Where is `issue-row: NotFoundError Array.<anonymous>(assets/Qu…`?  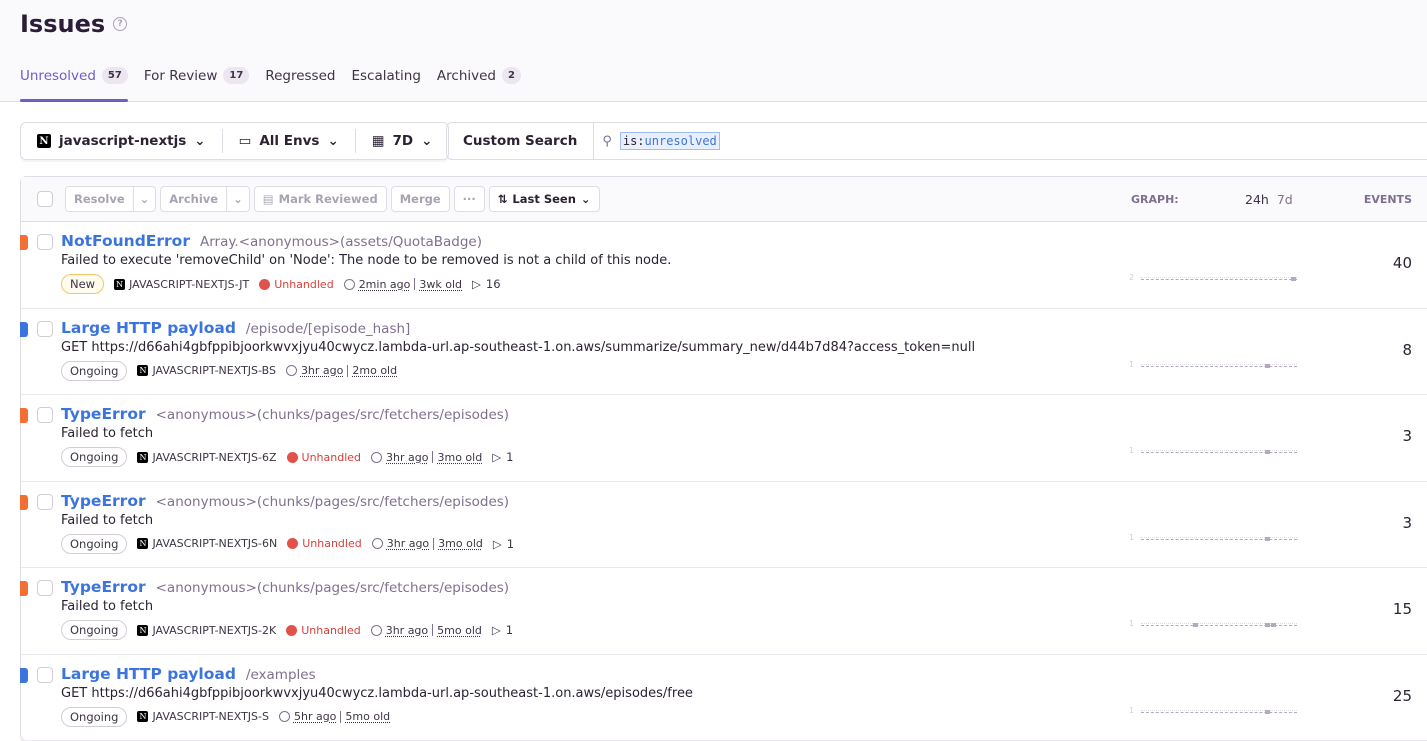 issue-row: NotFoundError Array.<anonymous>(assets/Qu… is located at coordinates (724, 265).